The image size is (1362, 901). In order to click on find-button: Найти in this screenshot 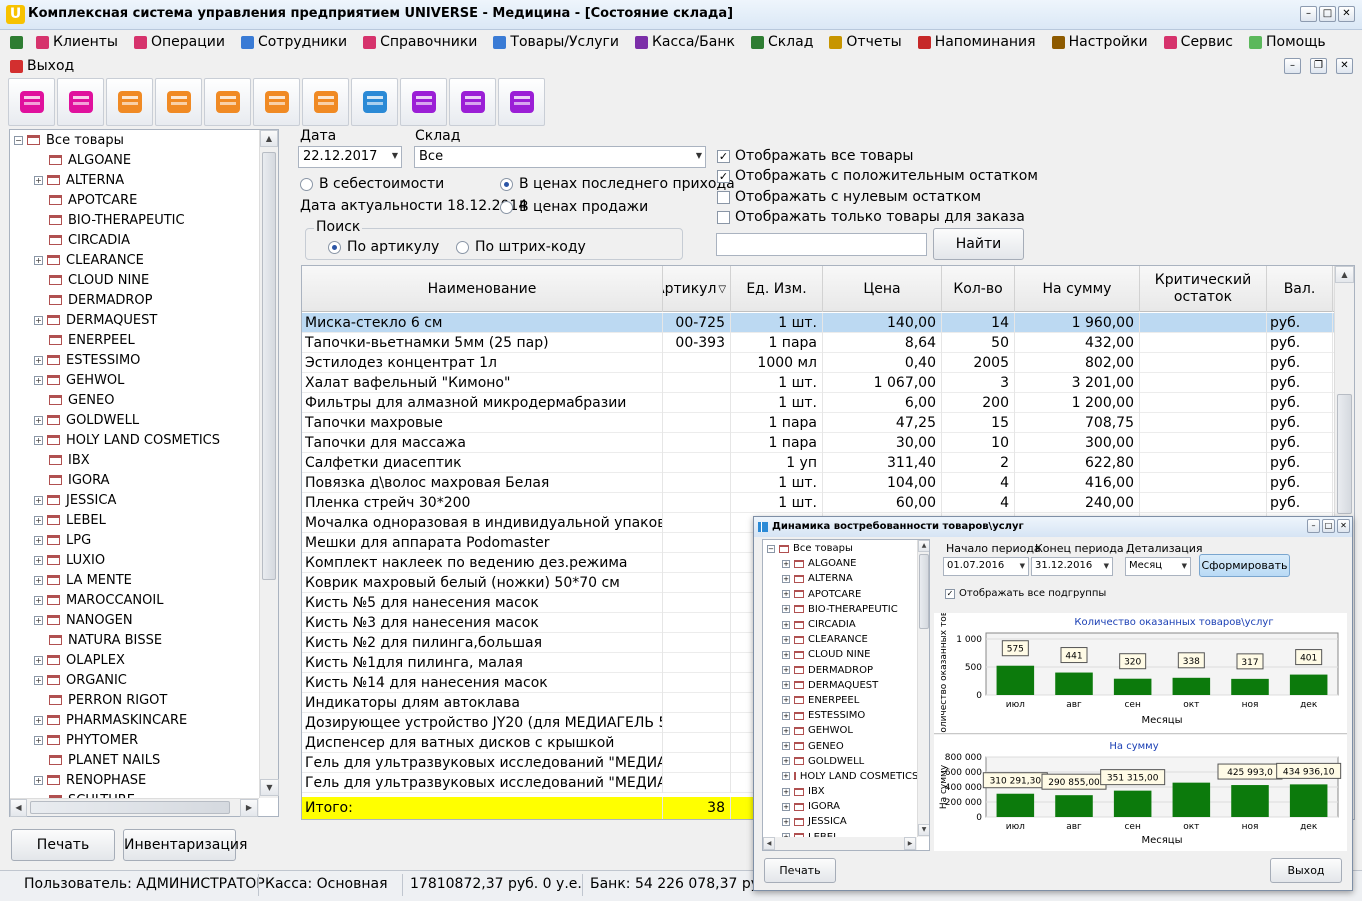, I will do `click(978, 244)`.